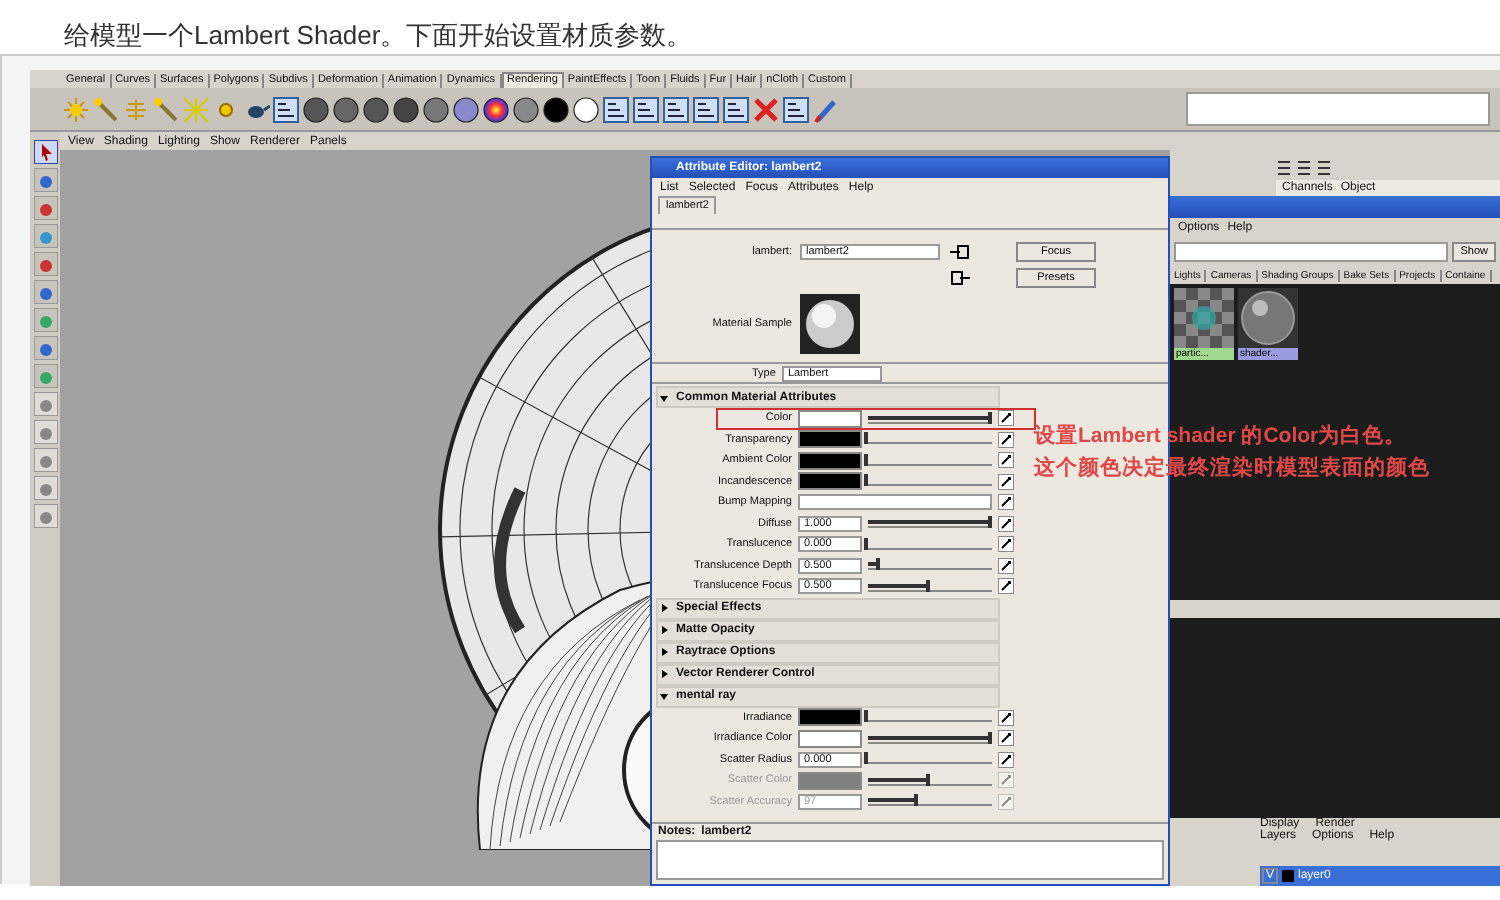 This screenshot has width=1500, height=900. What do you see at coordinates (960, 252) in the screenshot?
I see `input-connection-icon` at bounding box center [960, 252].